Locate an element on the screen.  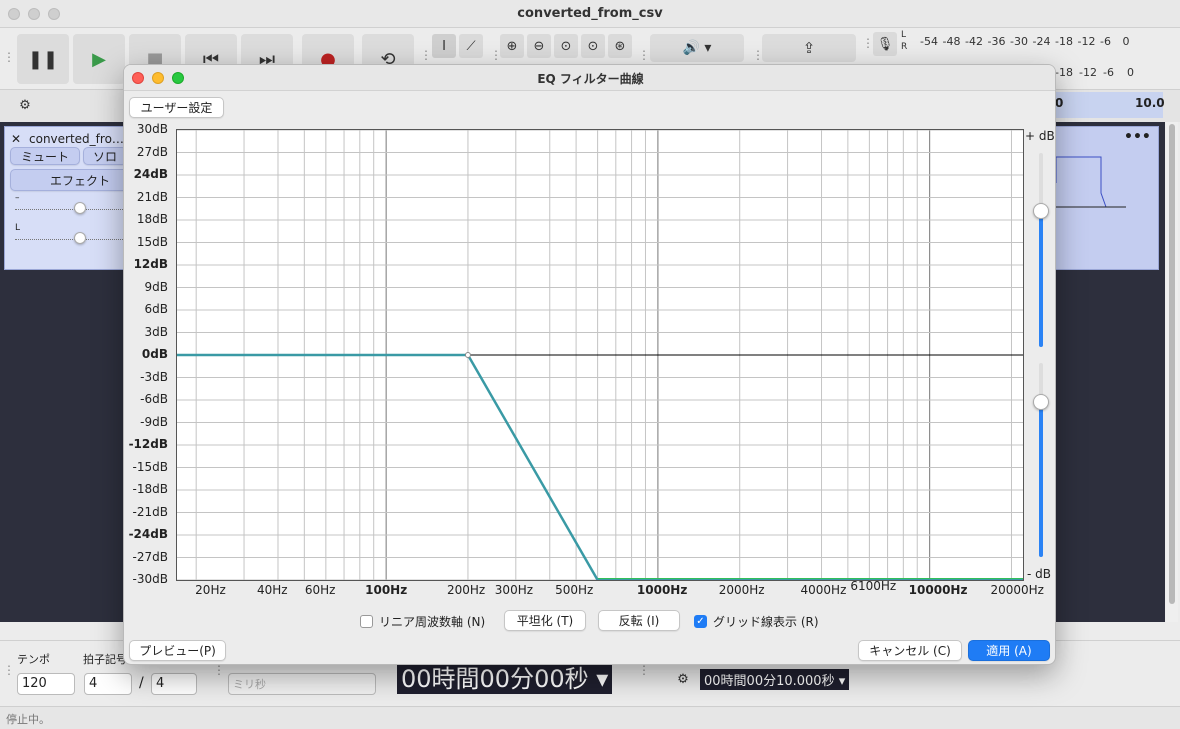
beat-unit-value: 4 is located at coordinates (160, 683).